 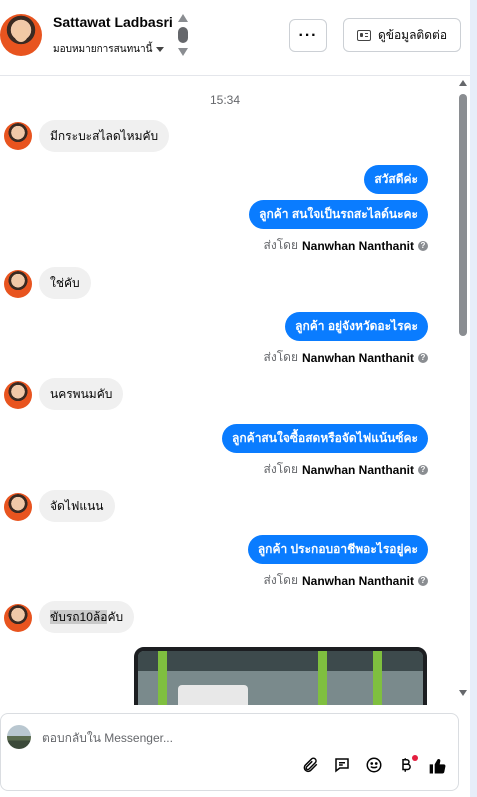 What do you see at coordinates (160, 49) in the screenshot?
I see `caret-down-icon` at bounding box center [160, 49].